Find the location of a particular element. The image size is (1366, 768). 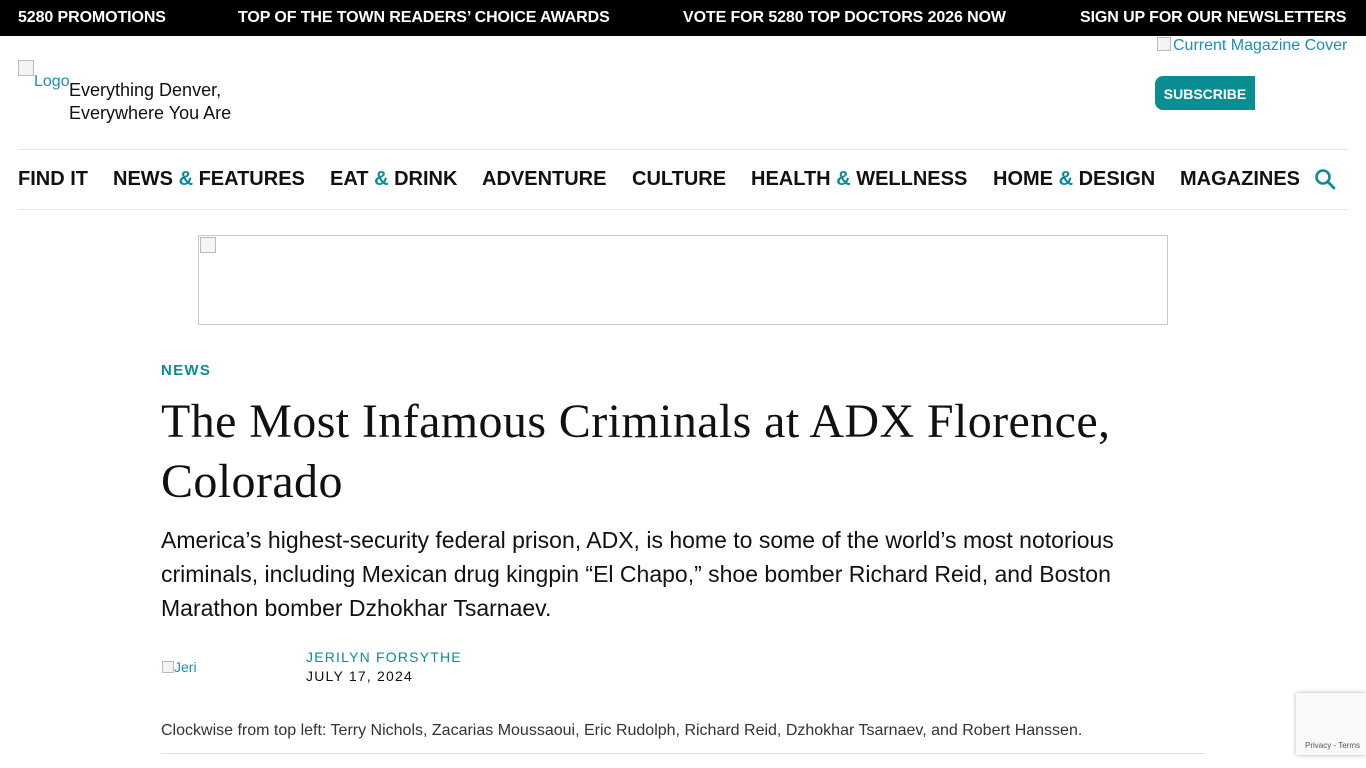

recaptcha-badge: Privacy - Terms is located at coordinates (1331, 724).